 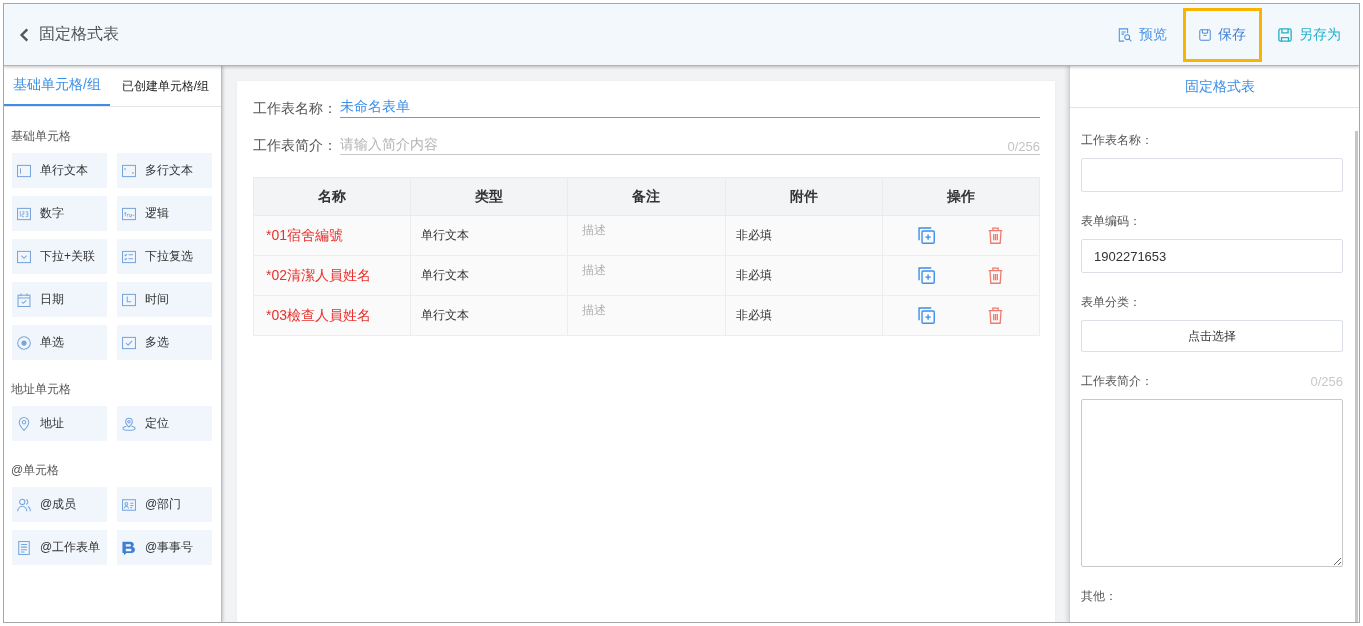 What do you see at coordinates (35, 470) in the screenshot?
I see `section-heading: @单元格` at bounding box center [35, 470].